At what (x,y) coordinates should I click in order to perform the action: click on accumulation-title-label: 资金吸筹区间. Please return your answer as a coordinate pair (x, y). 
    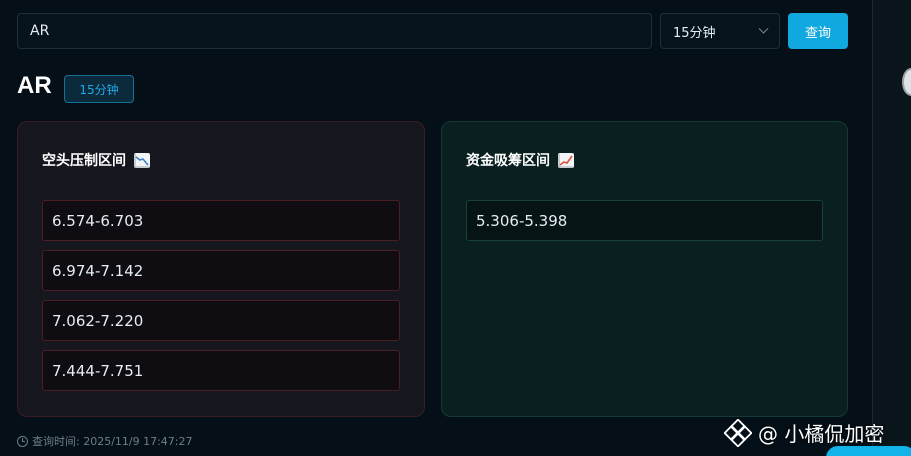
    Looking at the image, I should click on (508, 161).